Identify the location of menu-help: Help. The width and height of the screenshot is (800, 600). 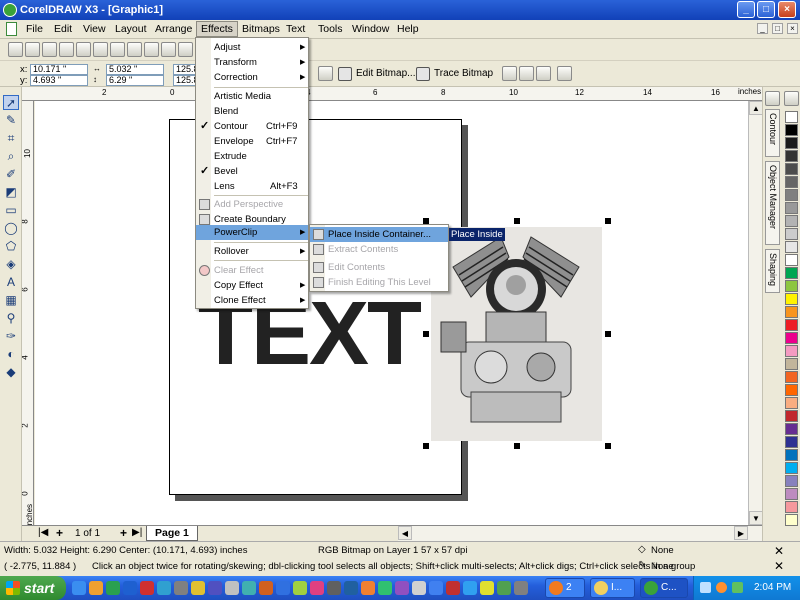
(408, 29).